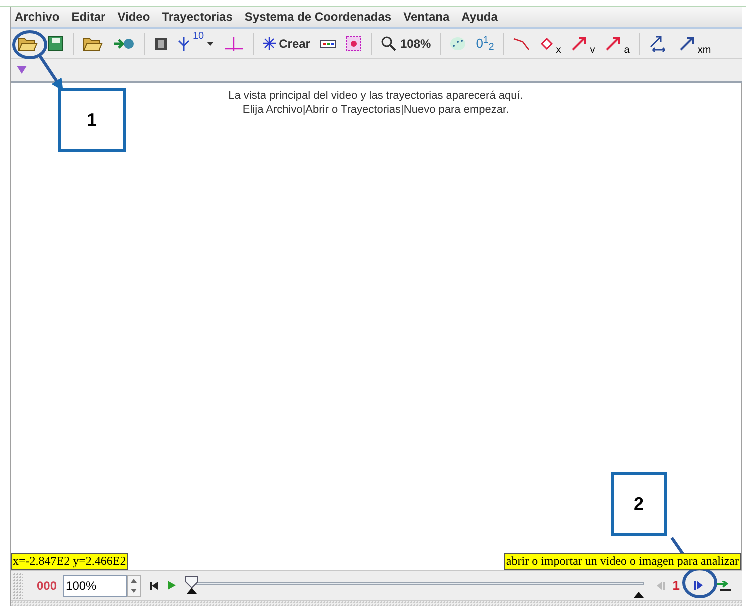 The width and height of the screenshot is (746, 606). Describe the element at coordinates (480, 17) in the screenshot. I see `menu-item: Ayuda` at that location.